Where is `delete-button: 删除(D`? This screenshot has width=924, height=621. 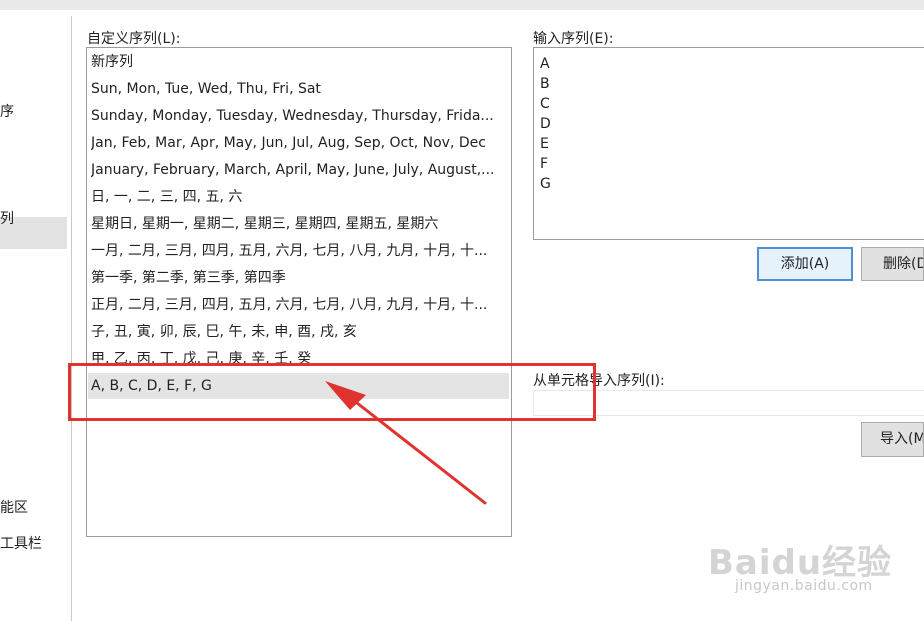
delete-button: 删除(D is located at coordinates (892, 264).